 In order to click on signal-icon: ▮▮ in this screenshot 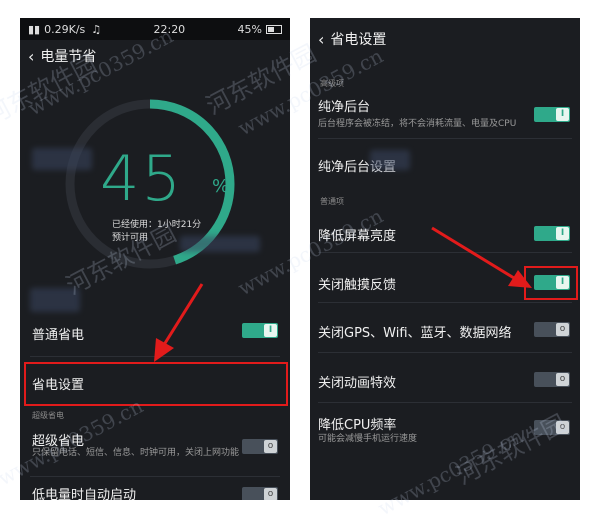, I will do `click(34, 29)`.